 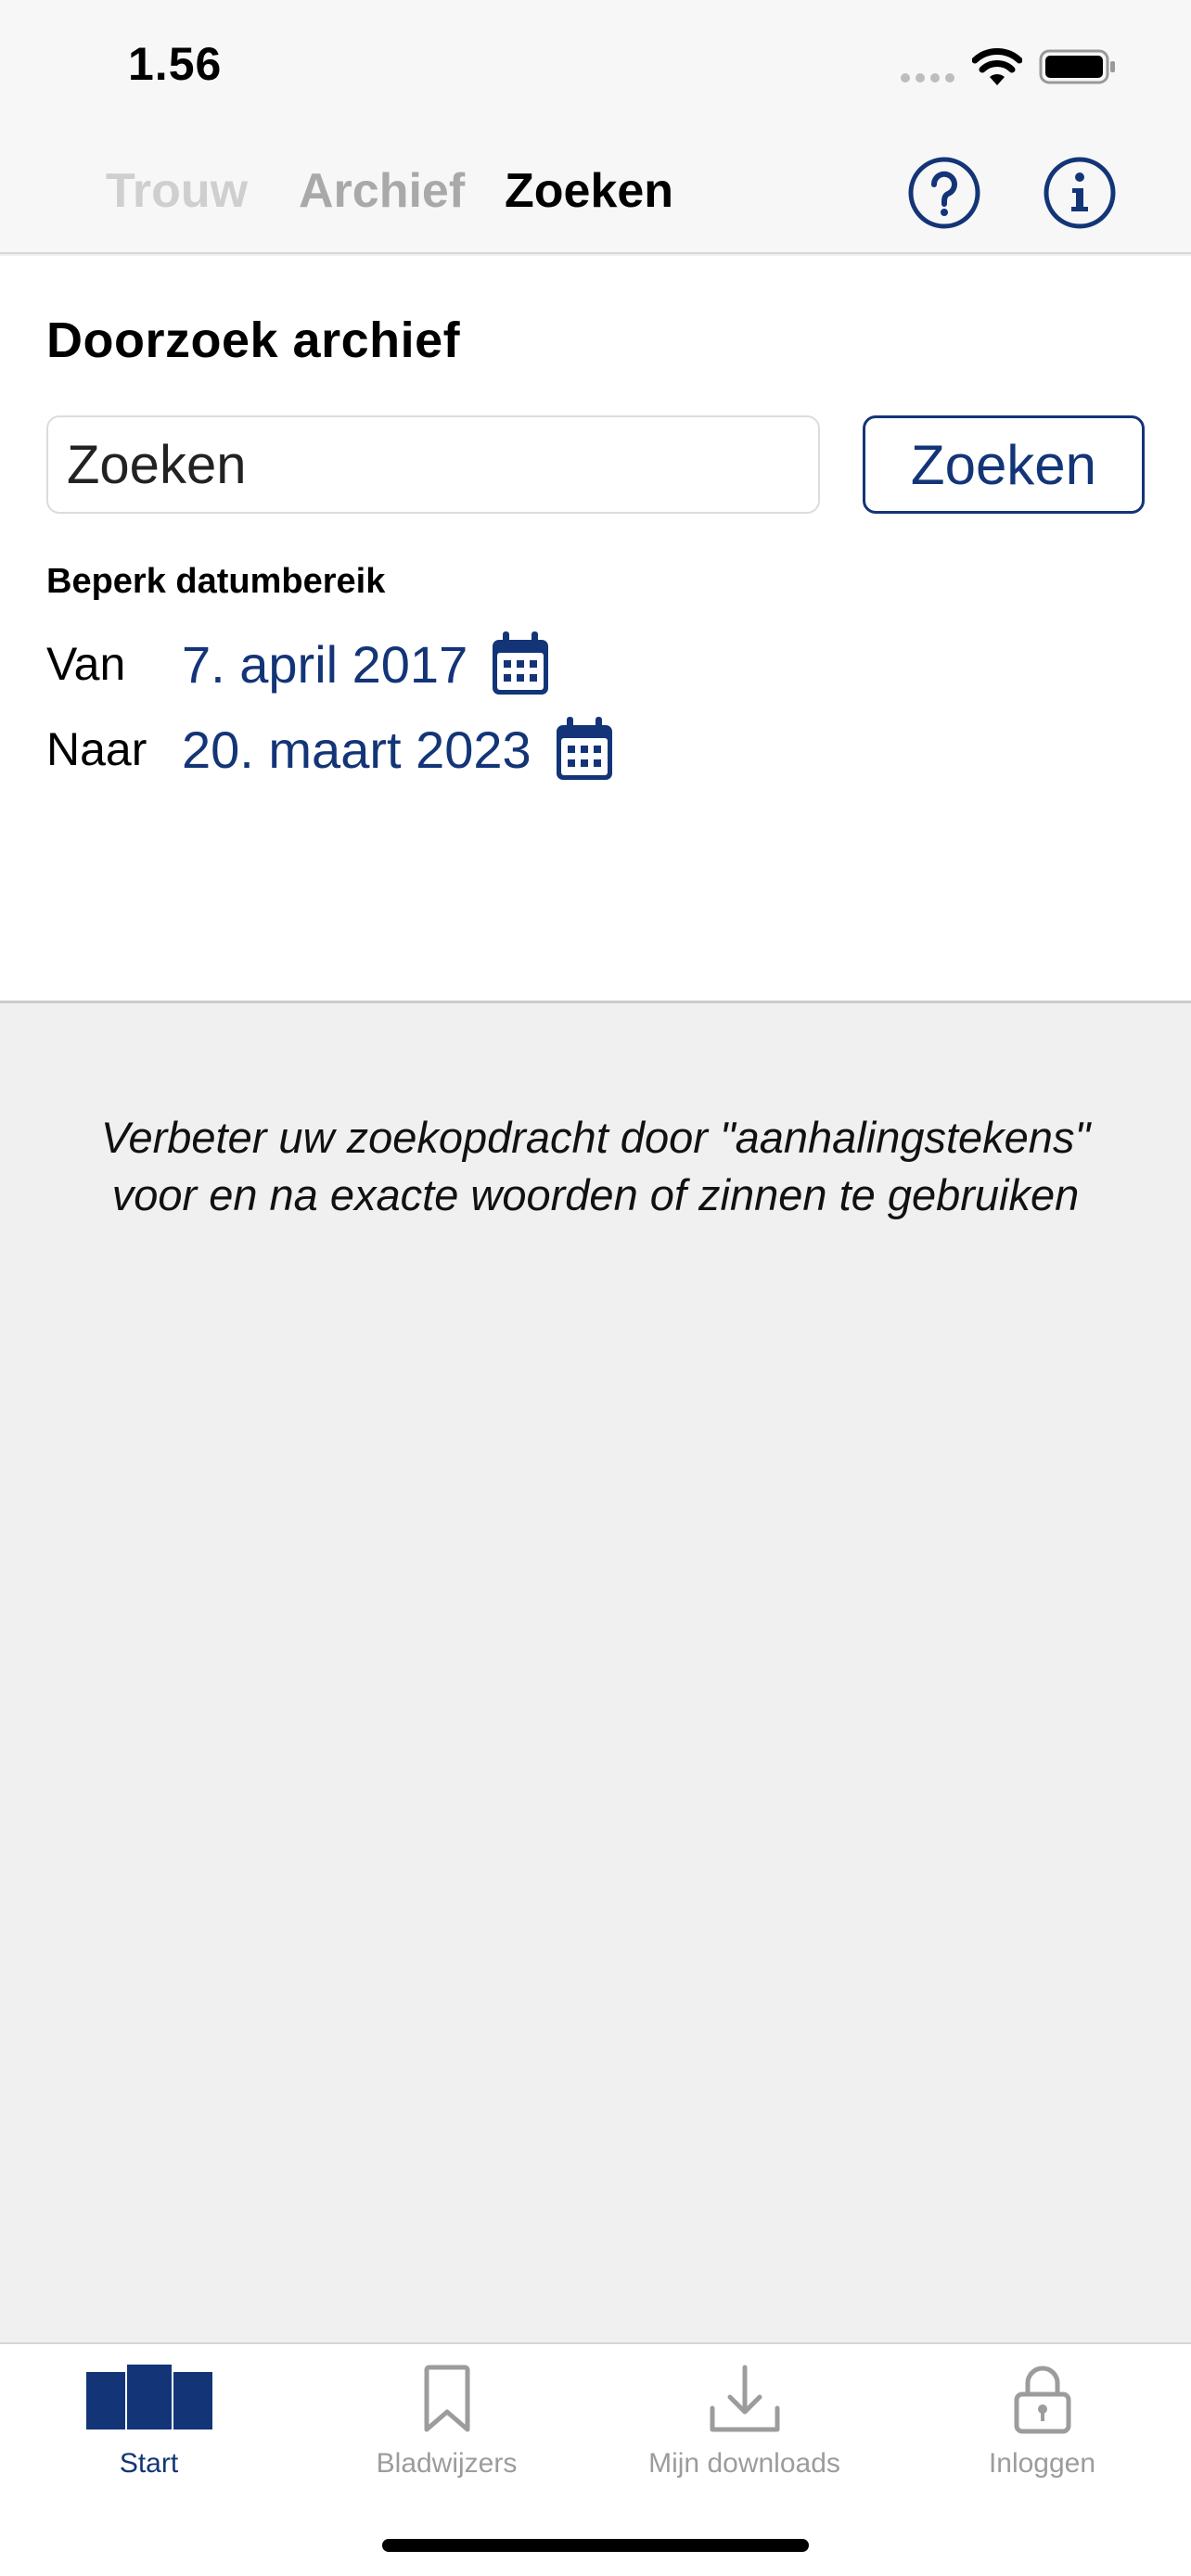 I want to click on tab-archief: Archief, so click(x=382, y=191).